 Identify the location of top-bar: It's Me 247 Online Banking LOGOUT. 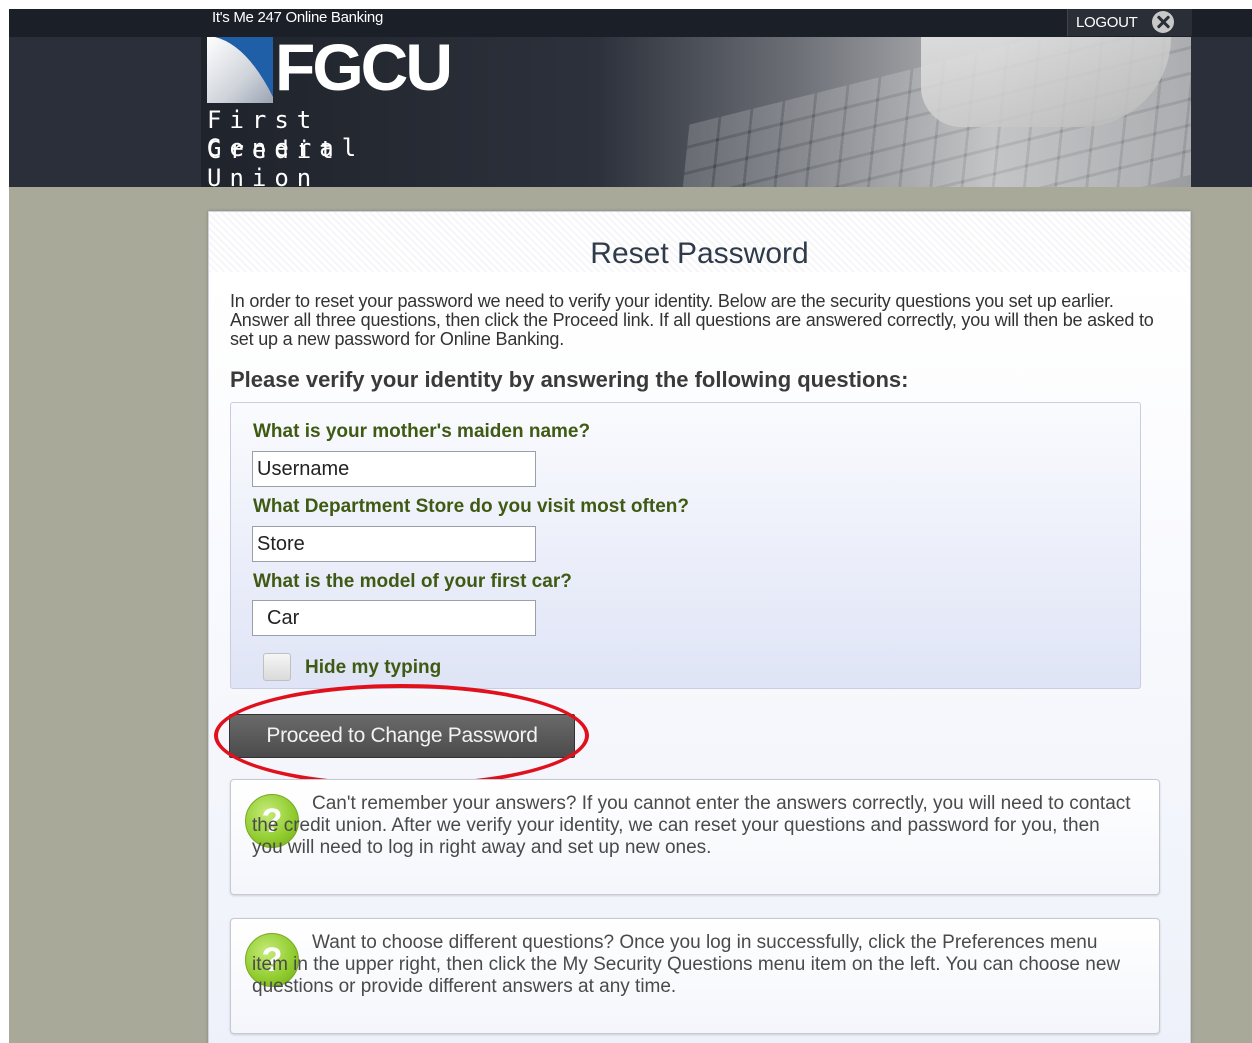
(630, 23).